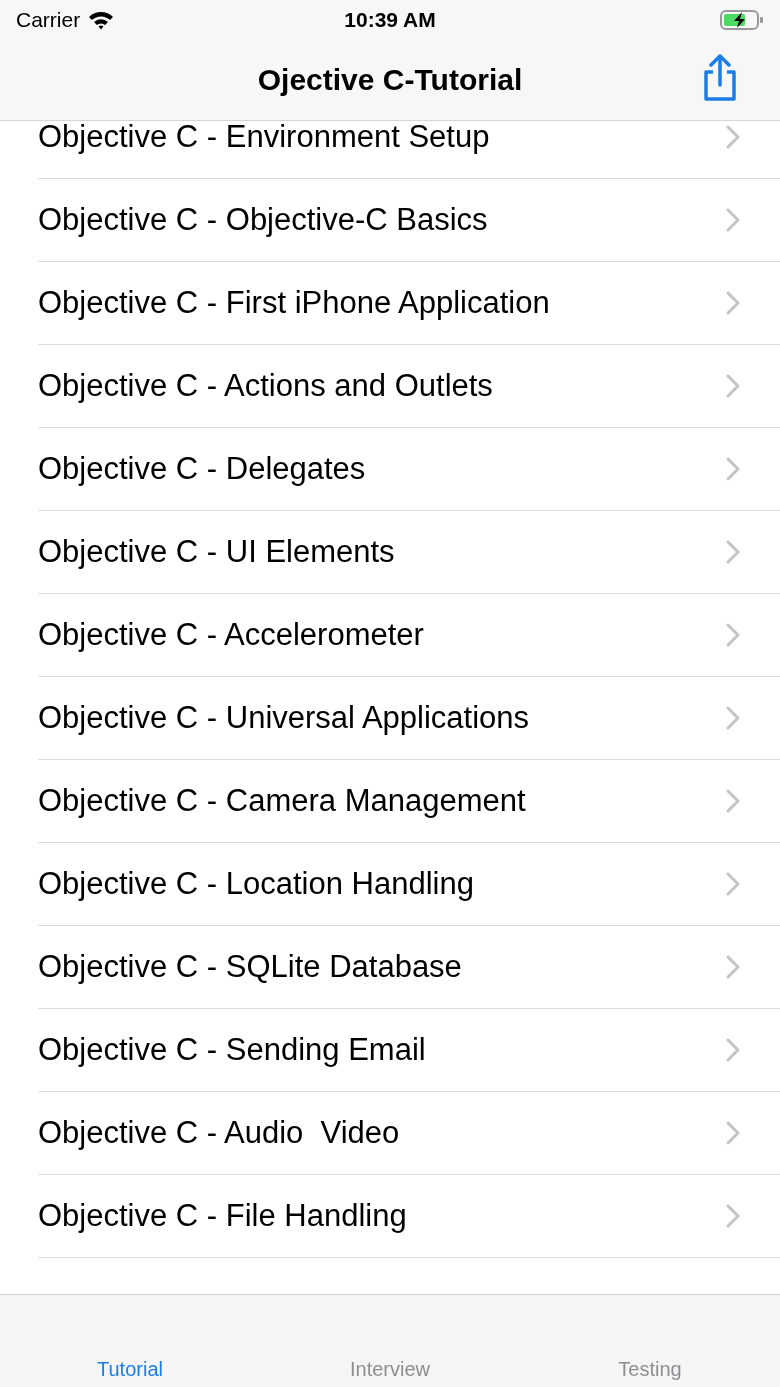  What do you see at coordinates (264, 138) in the screenshot?
I see `row-title: Objective C - Environment Setup` at bounding box center [264, 138].